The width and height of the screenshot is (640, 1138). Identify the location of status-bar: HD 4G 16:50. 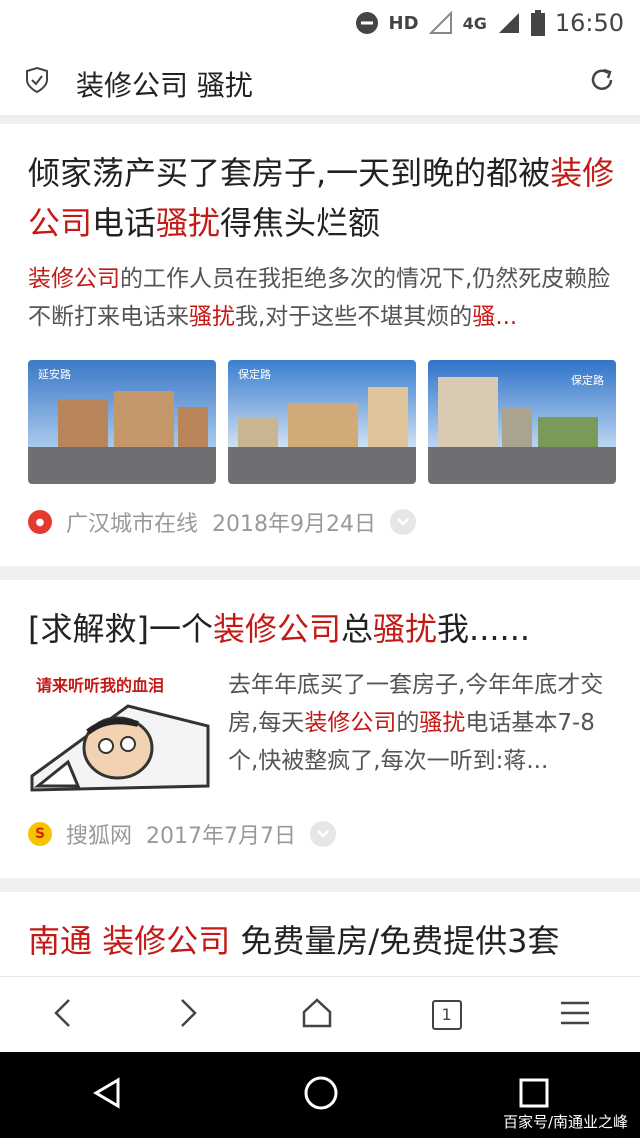
(320, 23).